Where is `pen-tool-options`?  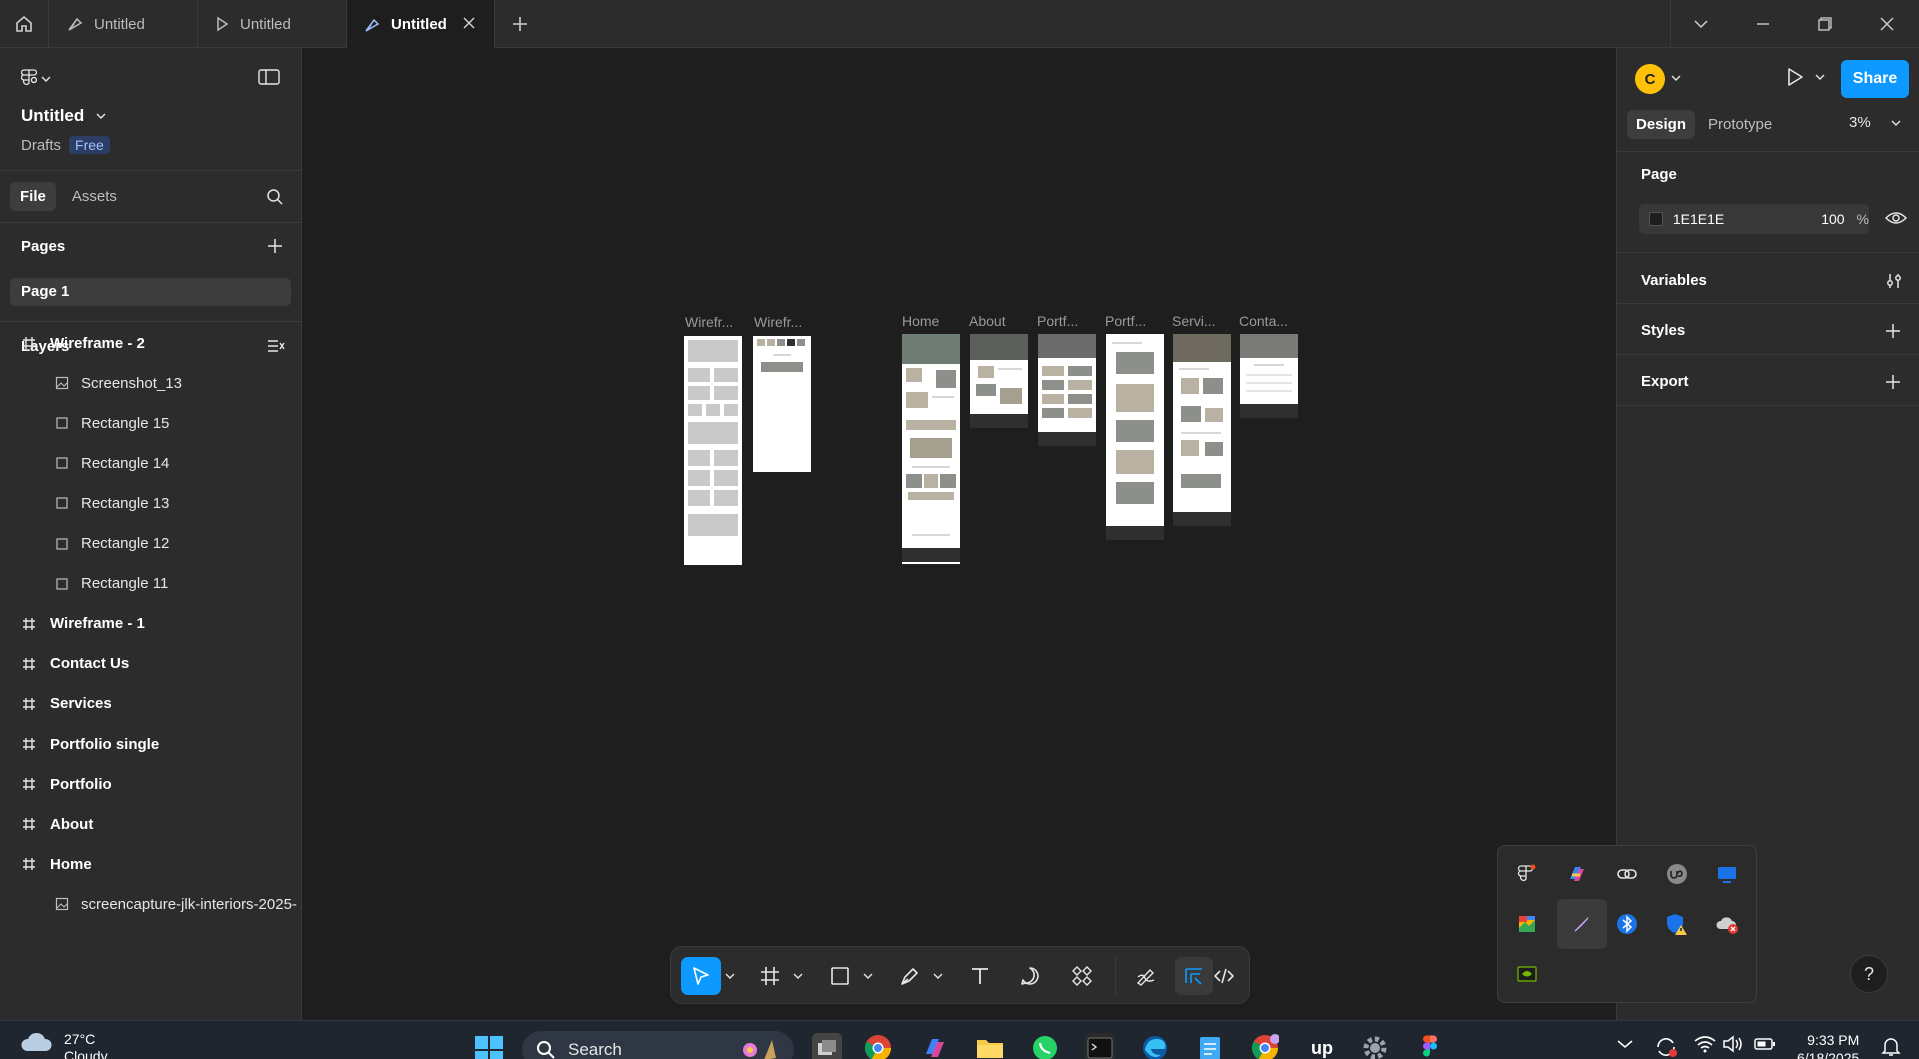 pen-tool-options is located at coordinates (938, 976).